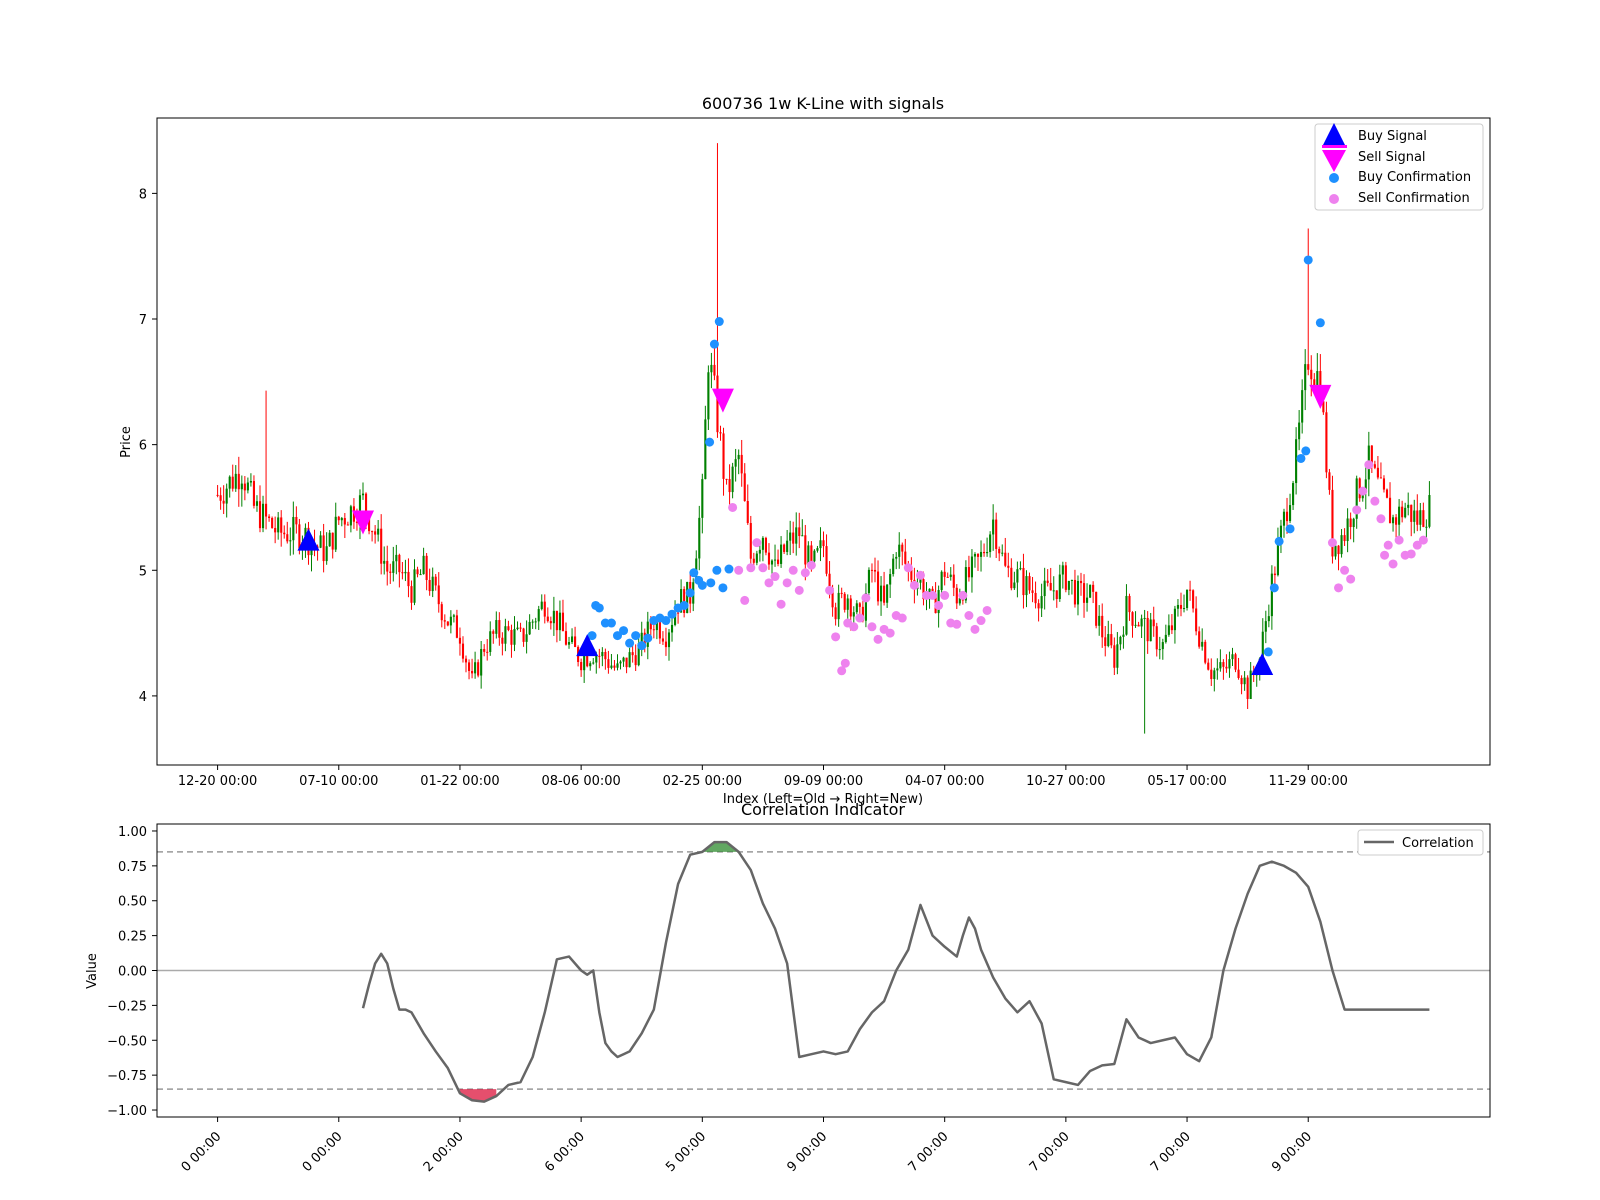  Describe the element at coordinates (323, 1152) in the screenshot. I see `corr-x-tick-label: 0 00:00` at that location.